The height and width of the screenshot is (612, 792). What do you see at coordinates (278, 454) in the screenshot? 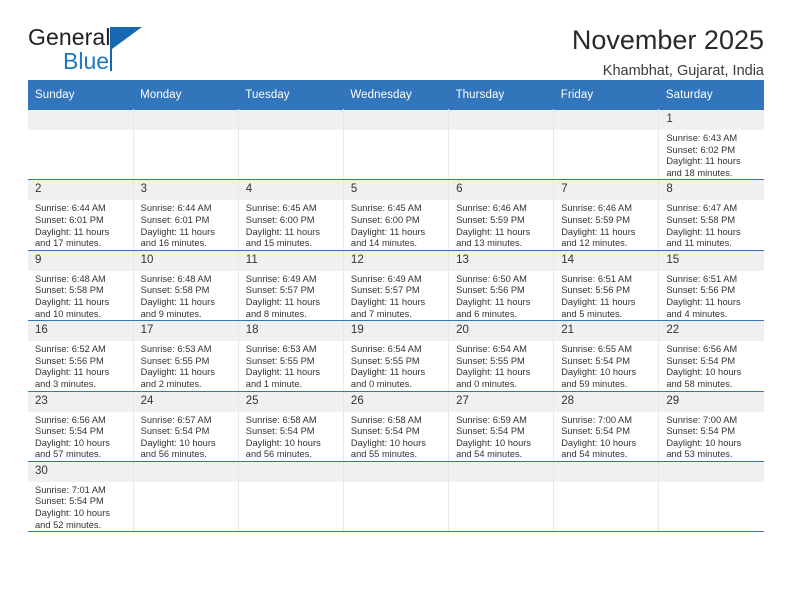
I see `day-detail-line: and 56 minutes.` at bounding box center [278, 454].